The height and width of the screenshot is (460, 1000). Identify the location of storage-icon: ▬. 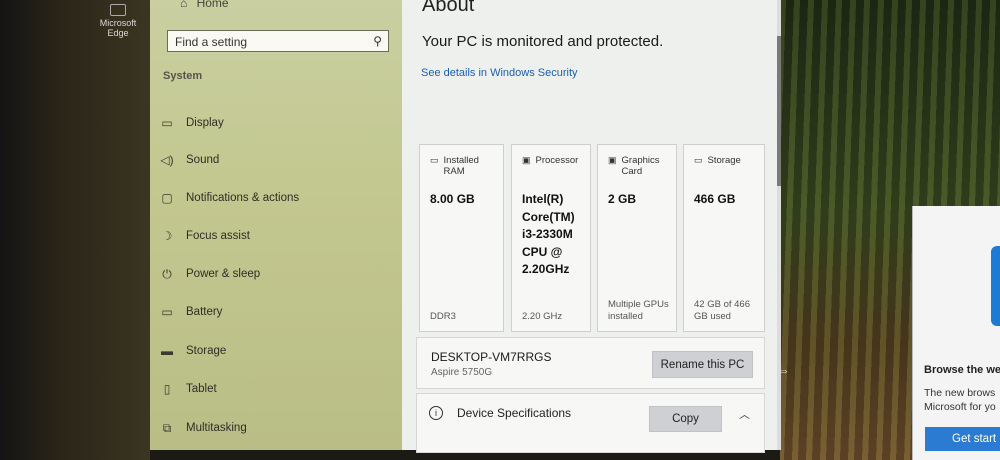
(167, 351).